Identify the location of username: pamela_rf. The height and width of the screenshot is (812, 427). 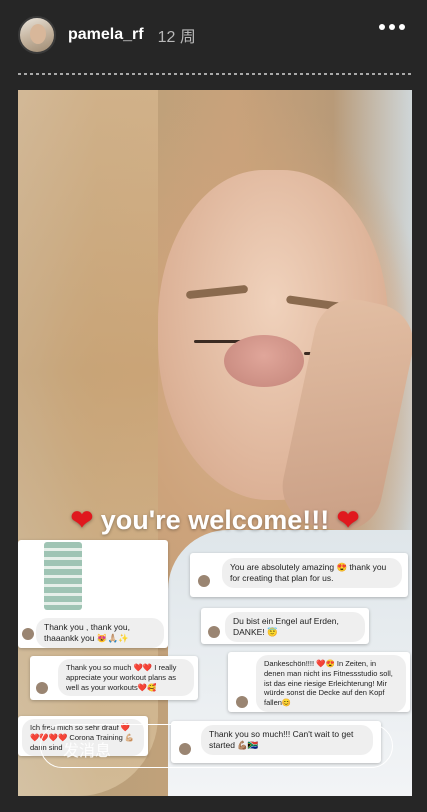
(106, 35).